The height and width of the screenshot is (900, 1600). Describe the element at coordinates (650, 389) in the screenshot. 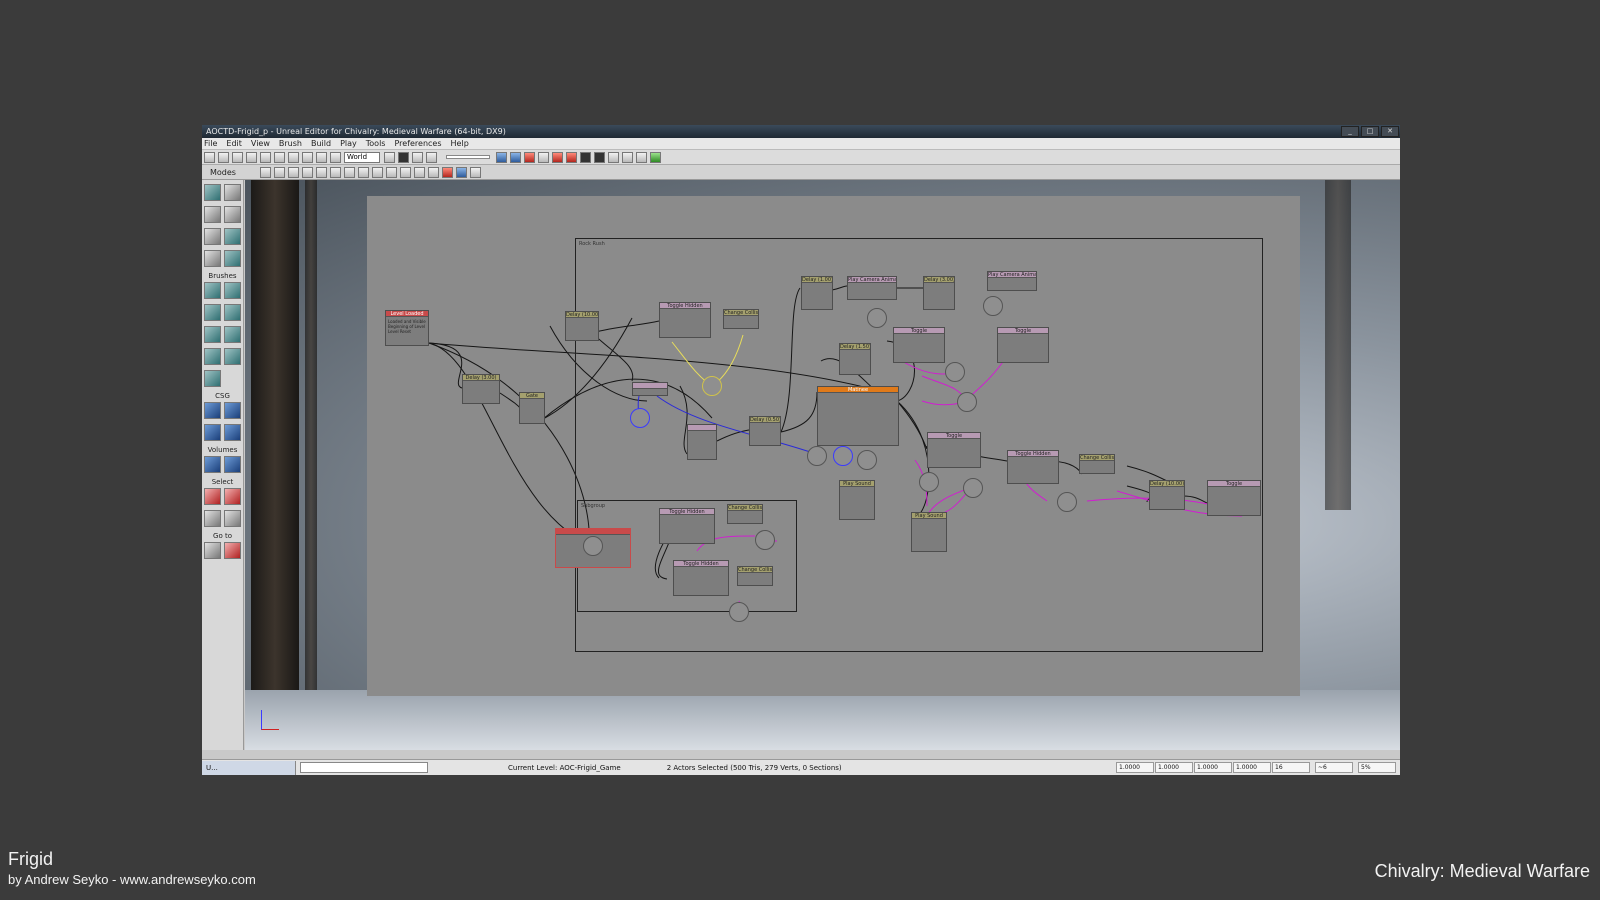

I see `kismet-node-small` at that location.